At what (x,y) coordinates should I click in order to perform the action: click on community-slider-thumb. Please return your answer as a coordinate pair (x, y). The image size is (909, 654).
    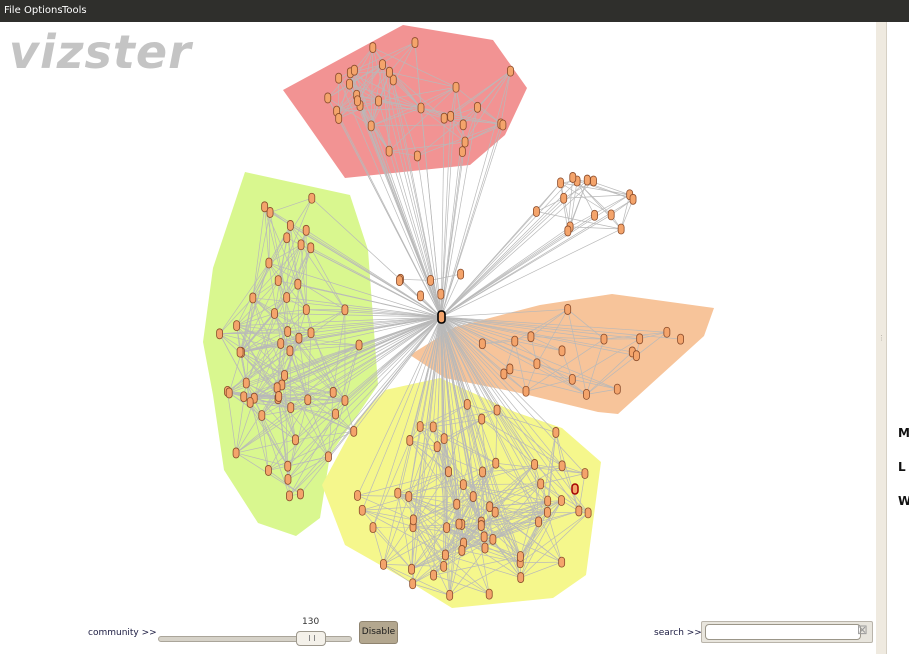
    Looking at the image, I should click on (311, 638).